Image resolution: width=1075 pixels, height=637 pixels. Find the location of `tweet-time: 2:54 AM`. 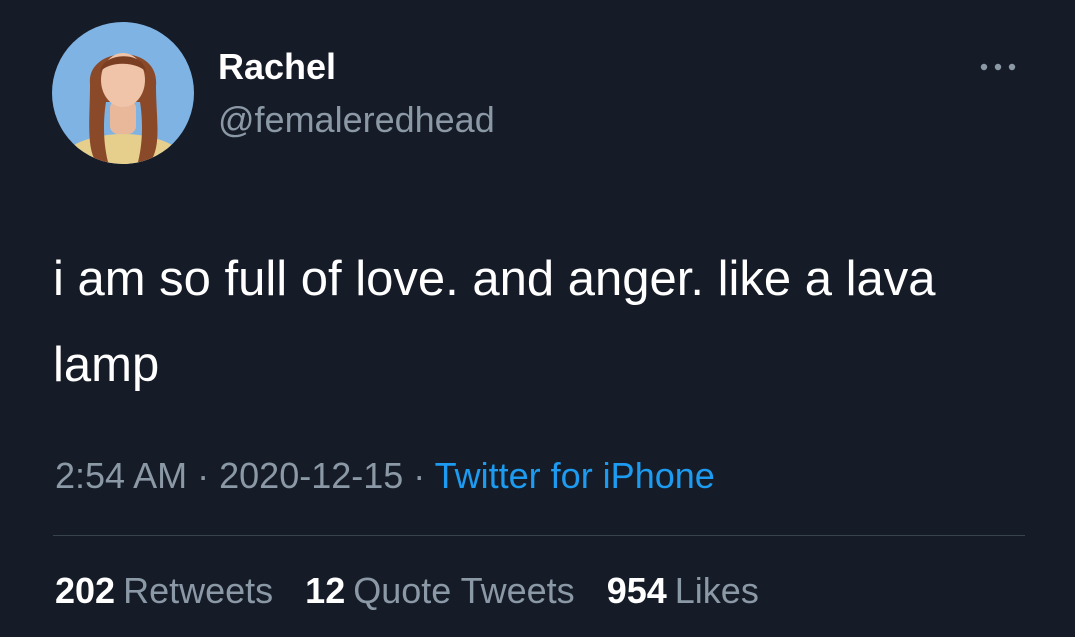

tweet-time: 2:54 AM is located at coordinates (121, 475).